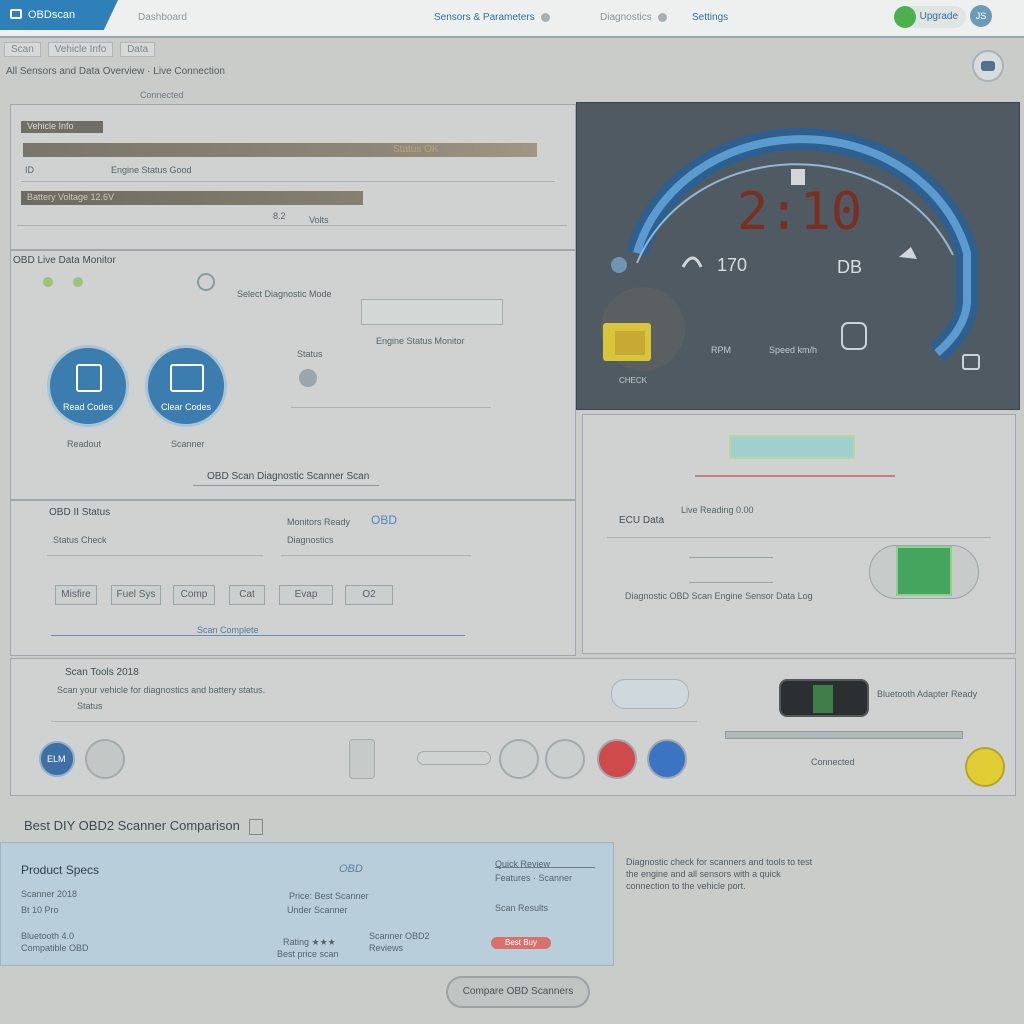 This screenshot has width=1024, height=1024. What do you see at coordinates (399, 936) in the screenshot?
I see `product-mid5: Scanner OBD2` at bounding box center [399, 936].